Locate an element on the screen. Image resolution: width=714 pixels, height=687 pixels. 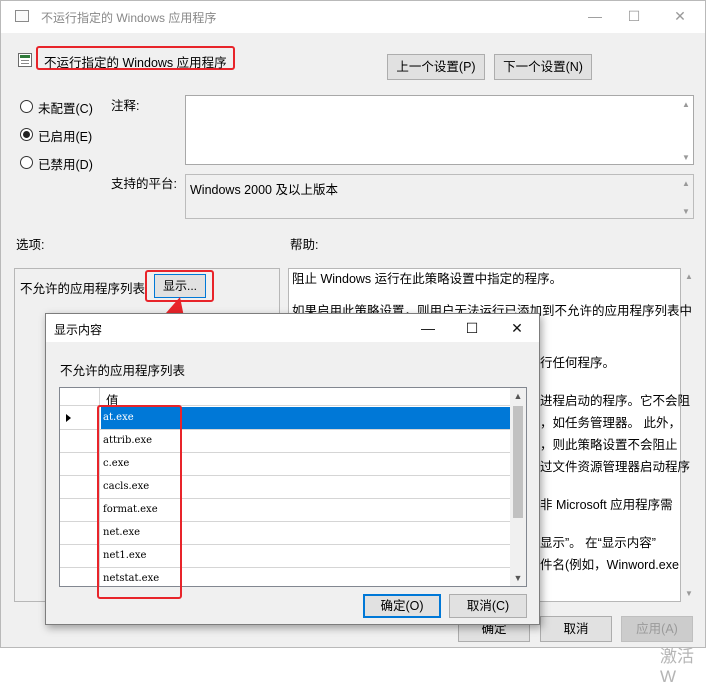
help-line: 进程启动的程序。它不会阻 is located at coordinates (615, 401).